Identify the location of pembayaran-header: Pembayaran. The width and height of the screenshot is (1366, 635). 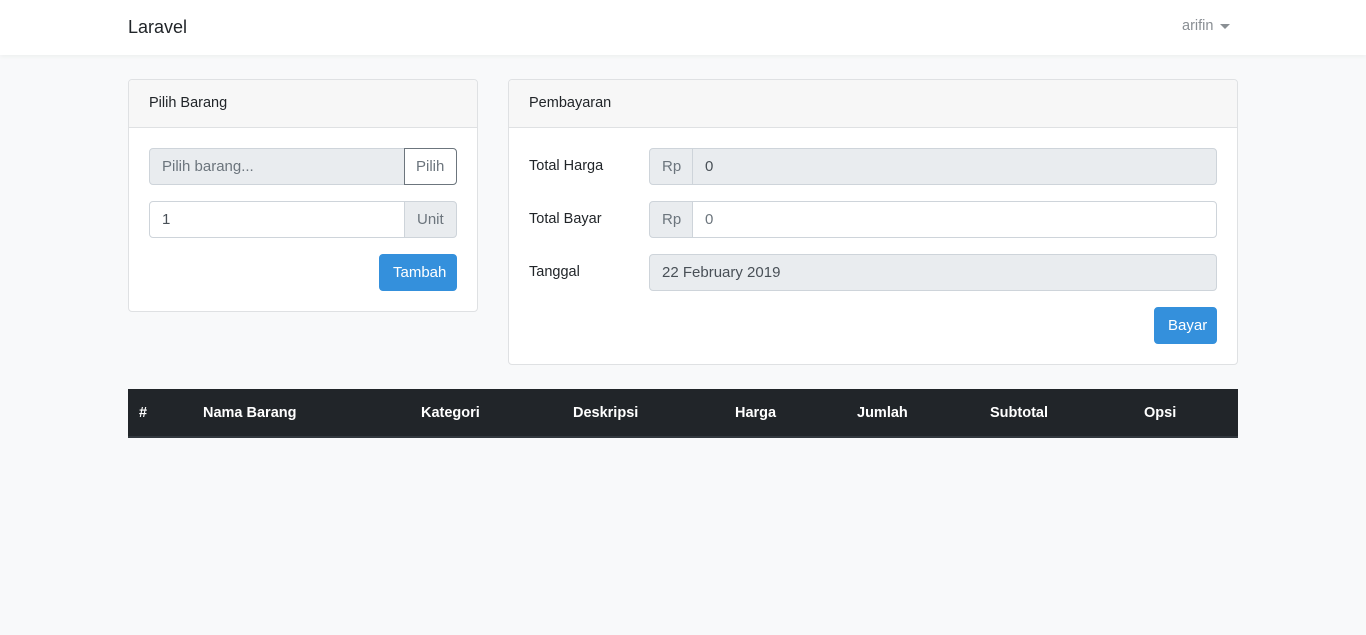
(873, 104).